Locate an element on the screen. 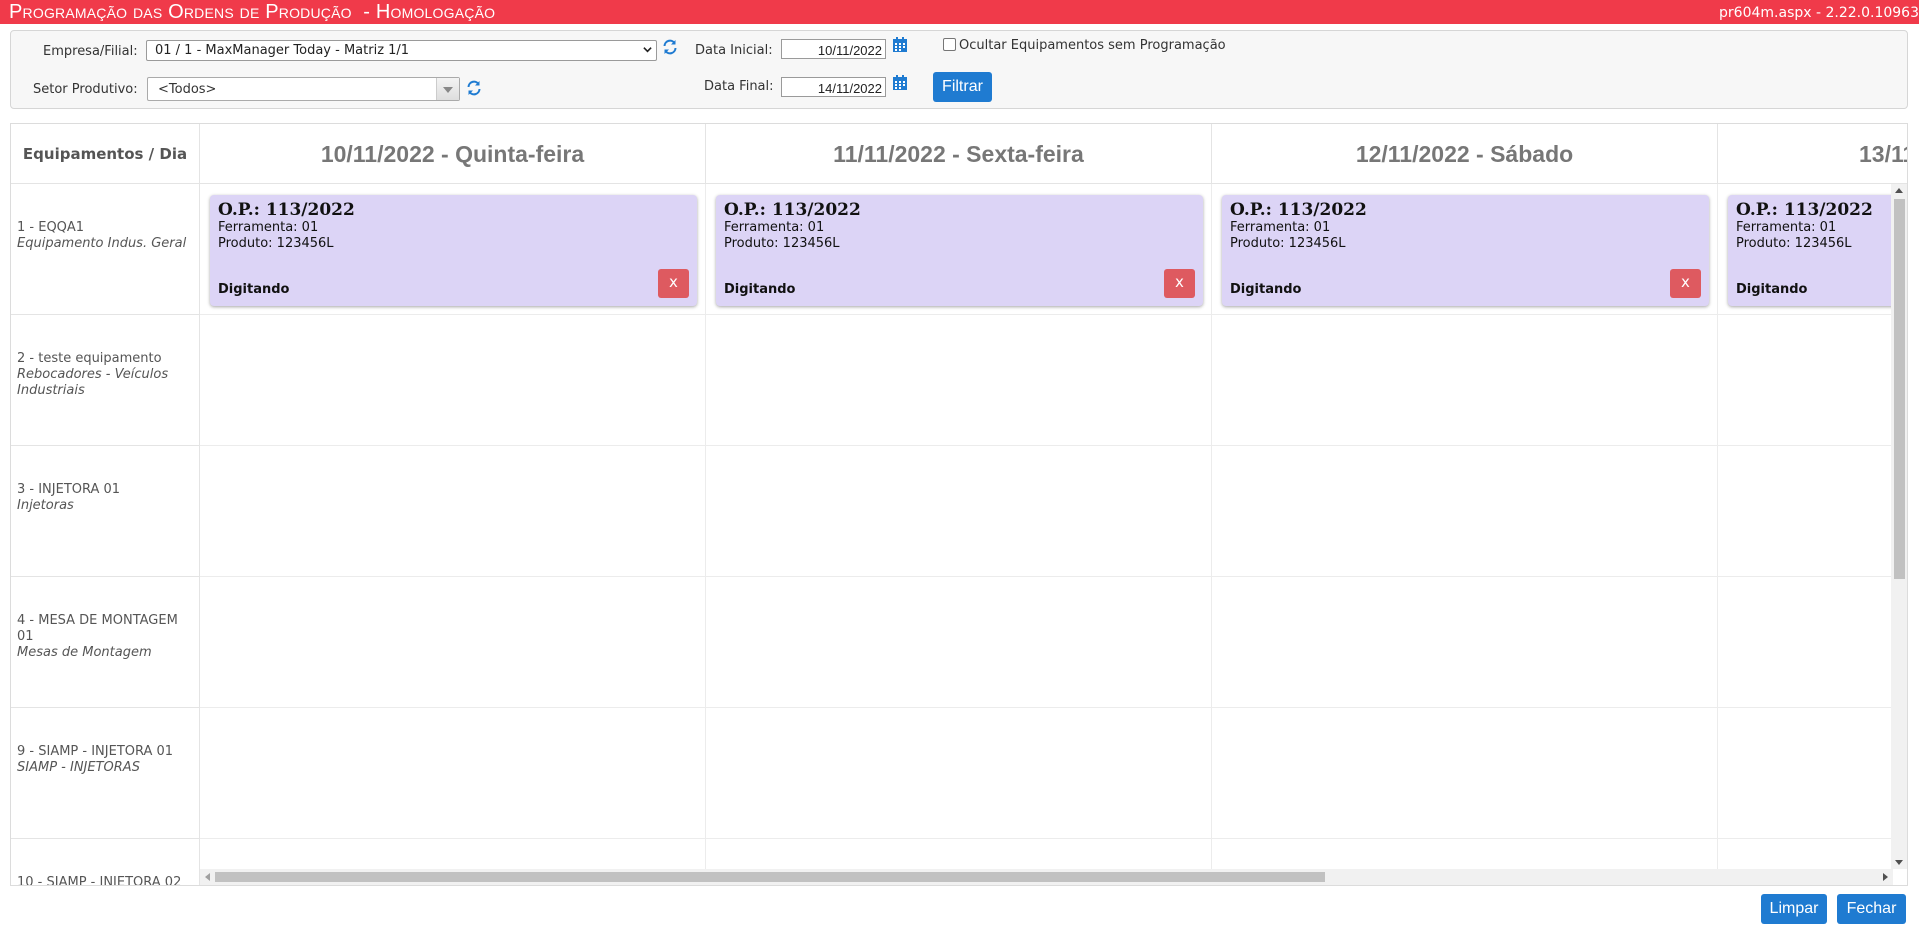 The image size is (1919, 931). setor-select-value: <Todos> is located at coordinates (187, 89).